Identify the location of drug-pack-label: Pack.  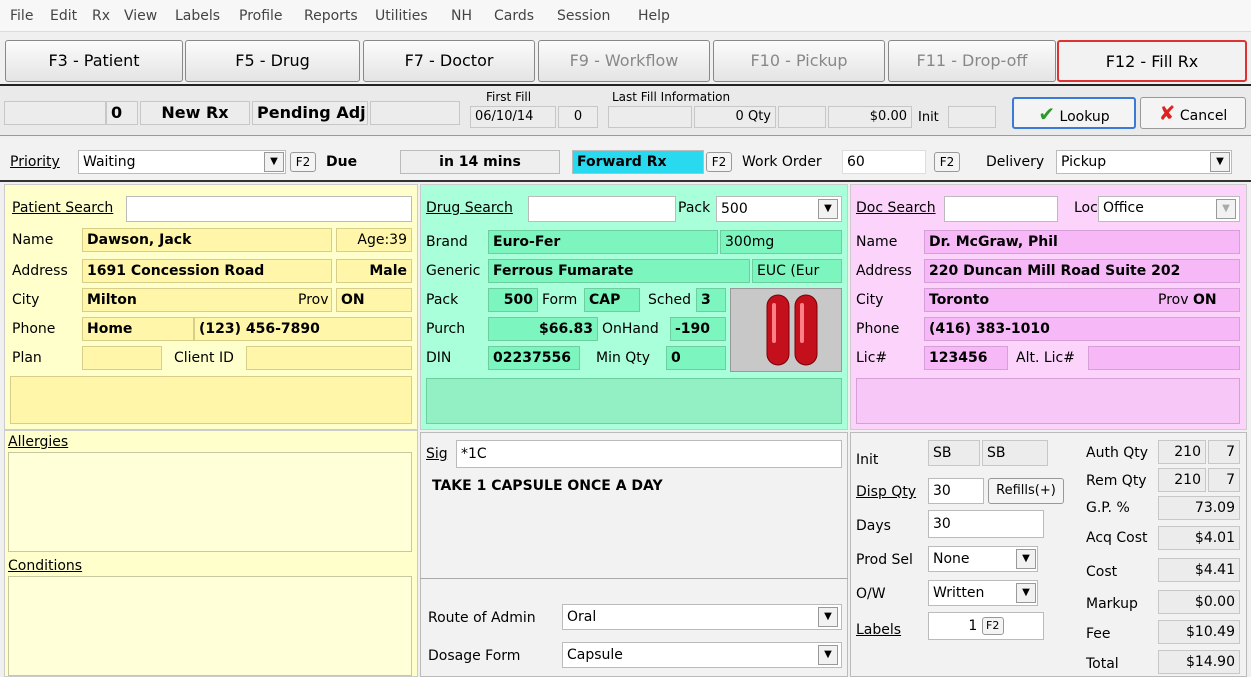
(694, 208).